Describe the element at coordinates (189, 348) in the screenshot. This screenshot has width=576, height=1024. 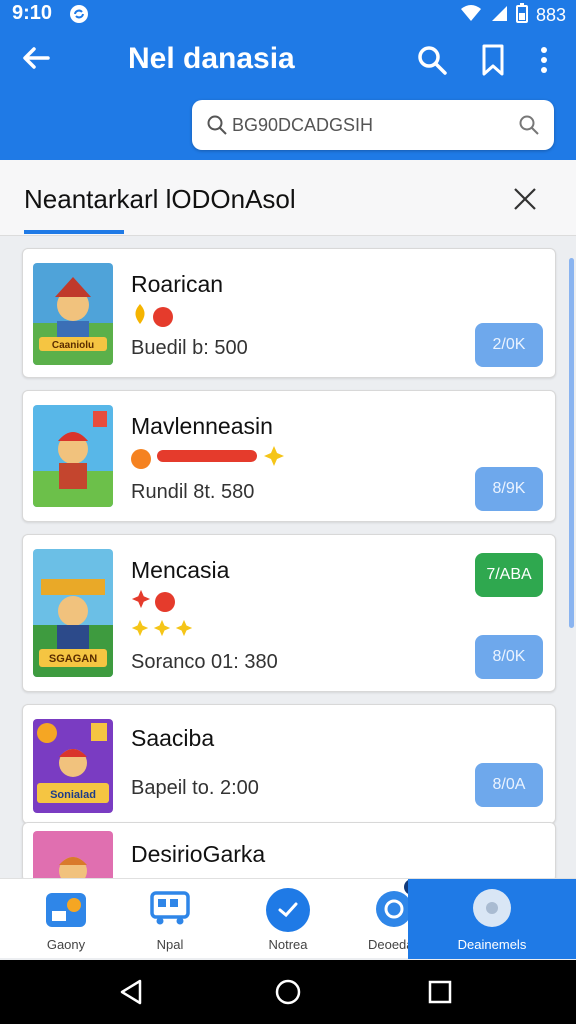
I see `item-meta: Buedil b: 500` at that location.